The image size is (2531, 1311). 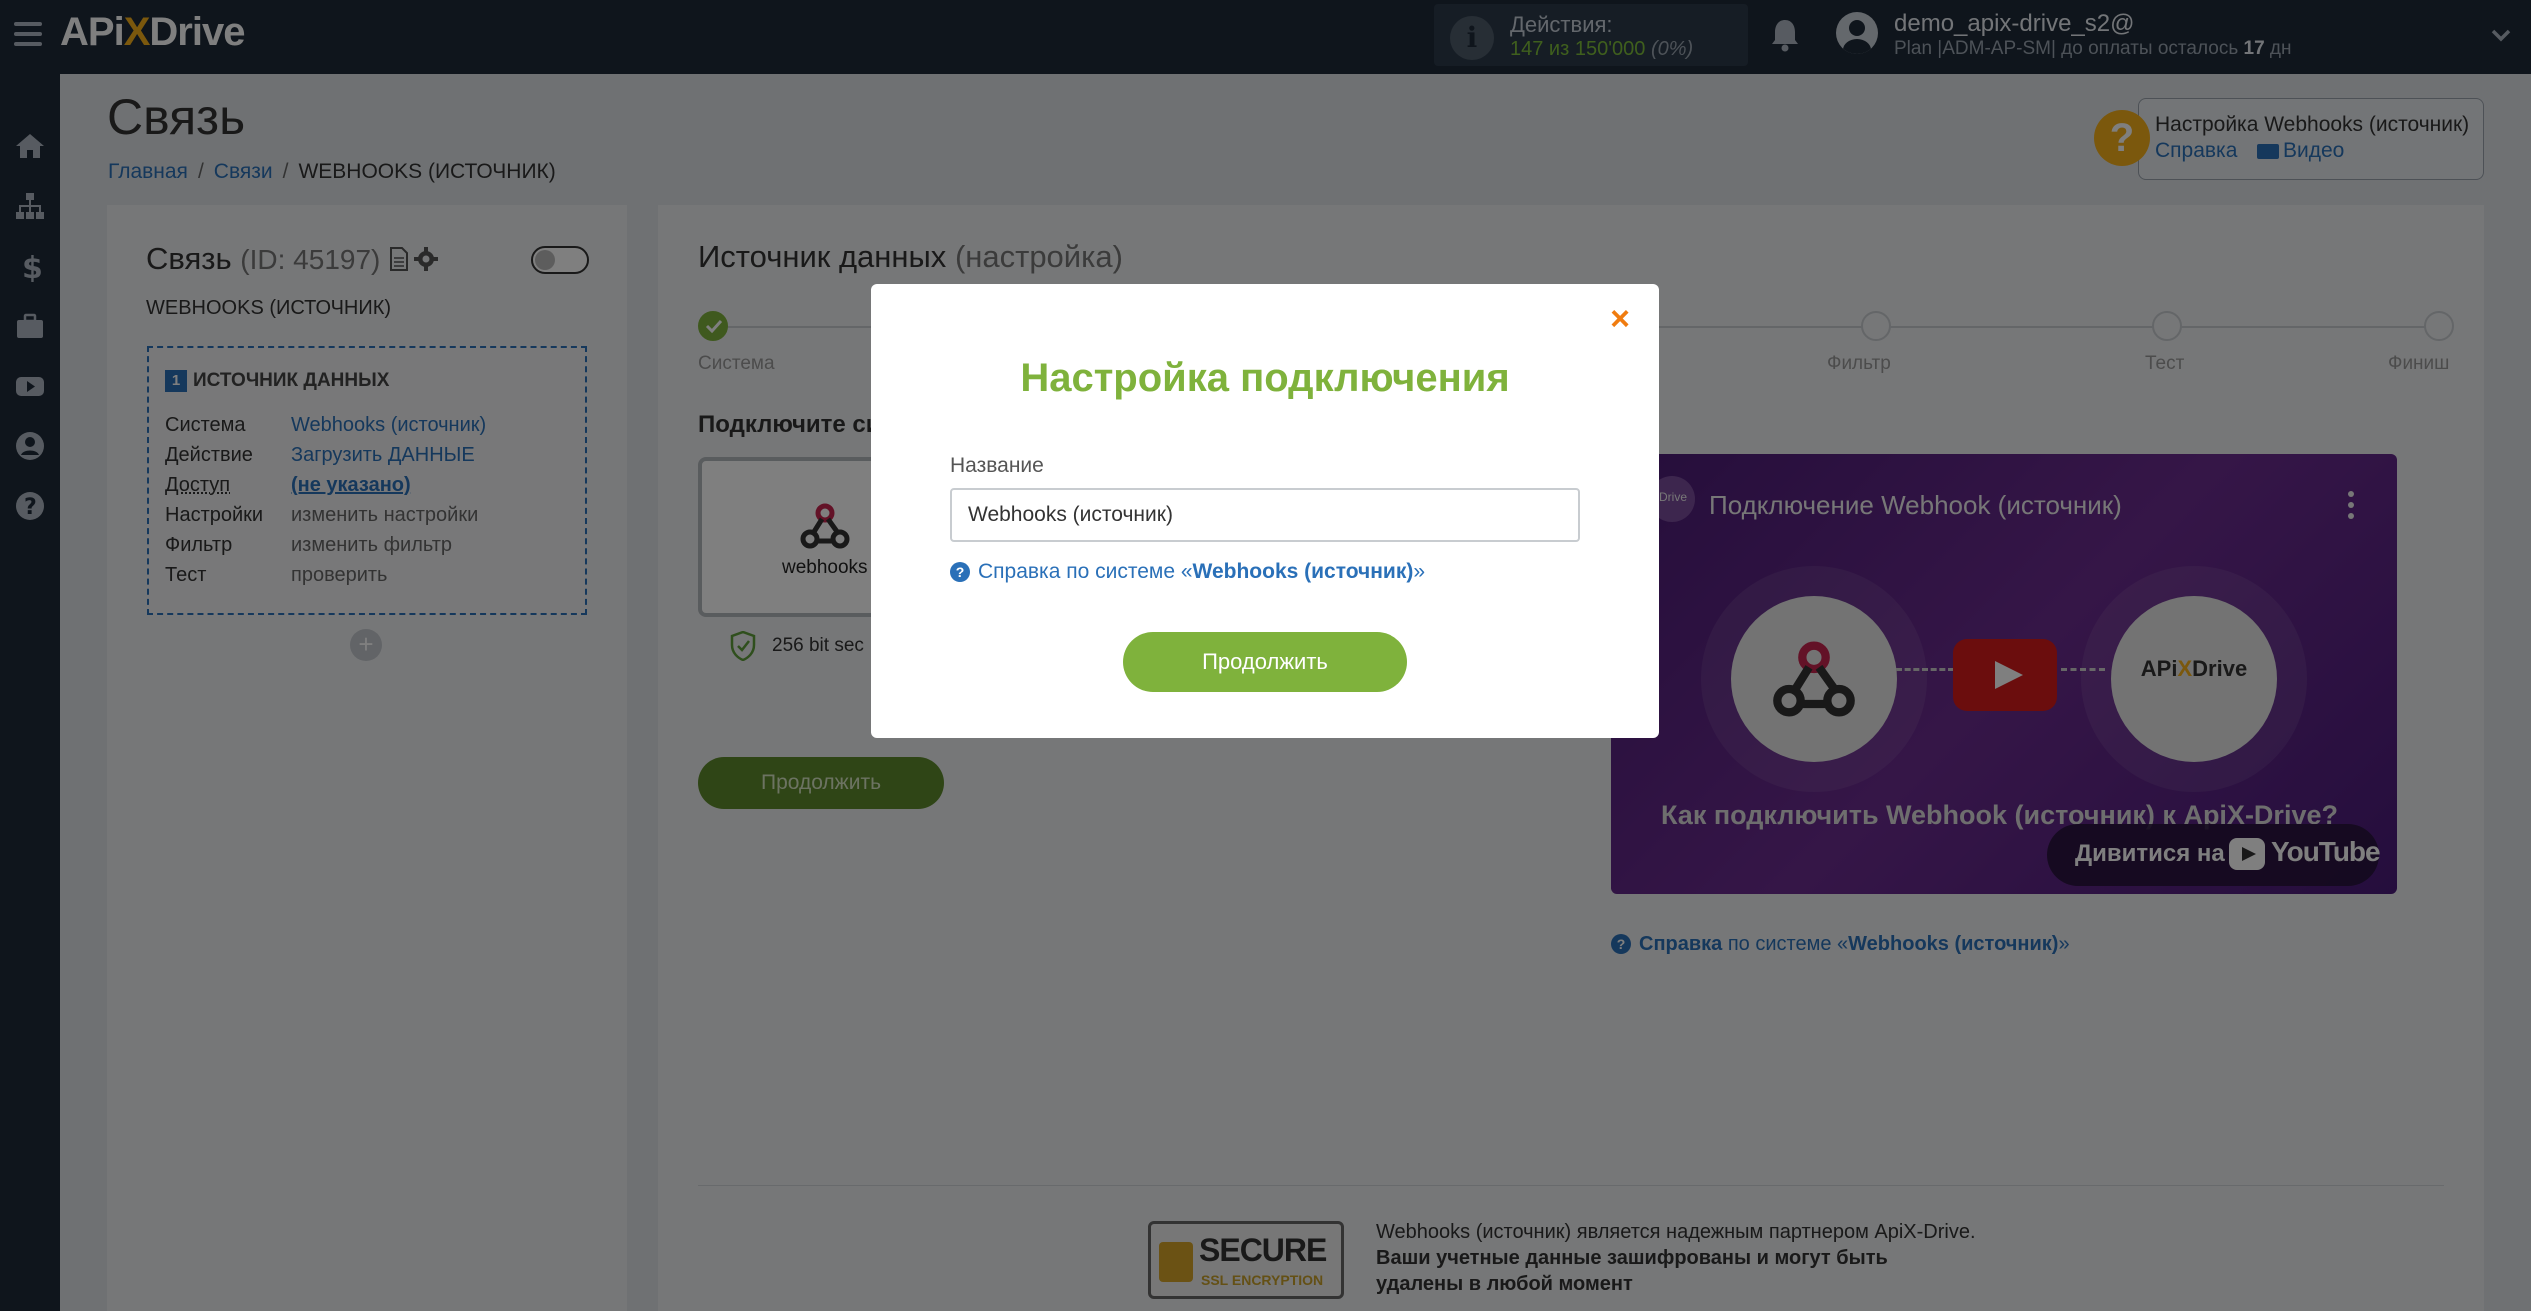 I want to click on modal-title: Настройка подключения, so click(x=1265, y=378).